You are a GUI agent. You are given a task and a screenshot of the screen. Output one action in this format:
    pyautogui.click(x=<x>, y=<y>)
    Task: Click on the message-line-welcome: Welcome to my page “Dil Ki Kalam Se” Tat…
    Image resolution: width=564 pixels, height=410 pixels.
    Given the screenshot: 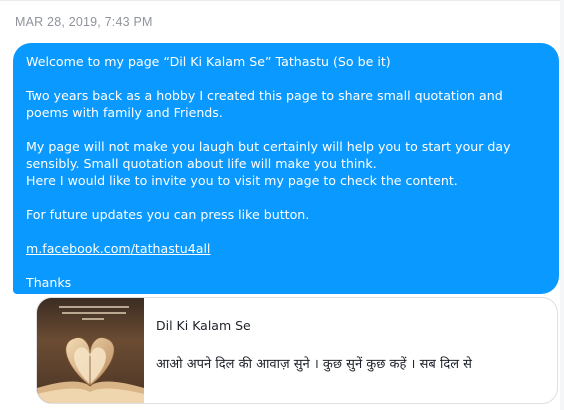 What is the action you would take?
    pyautogui.click(x=208, y=61)
    